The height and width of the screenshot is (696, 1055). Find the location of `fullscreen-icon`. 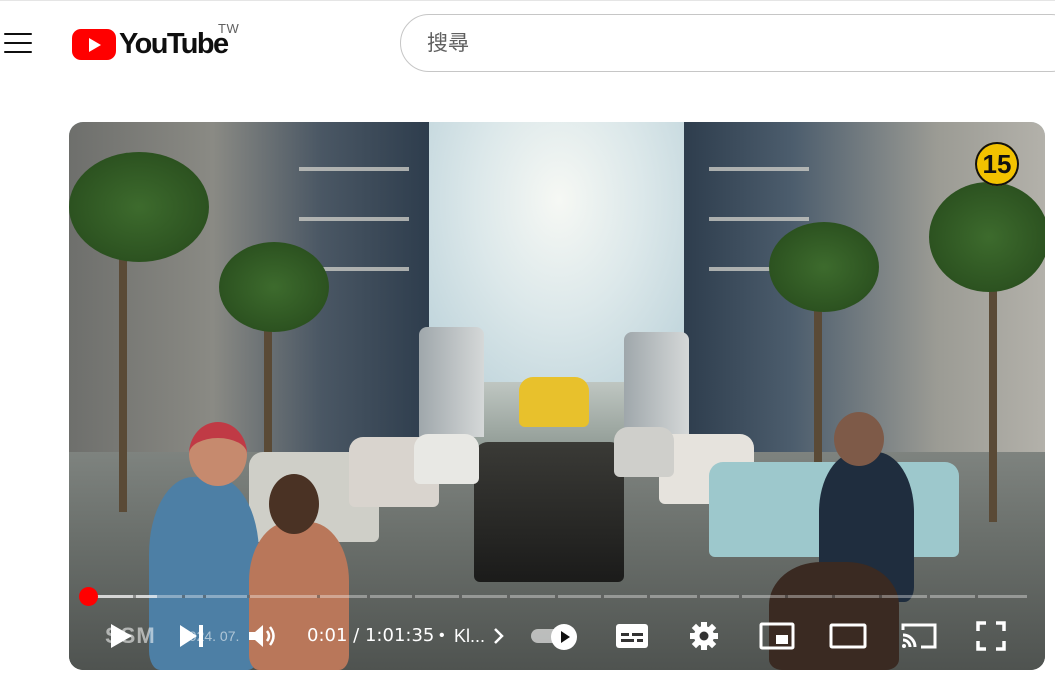

fullscreen-icon is located at coordinates (991, 636).